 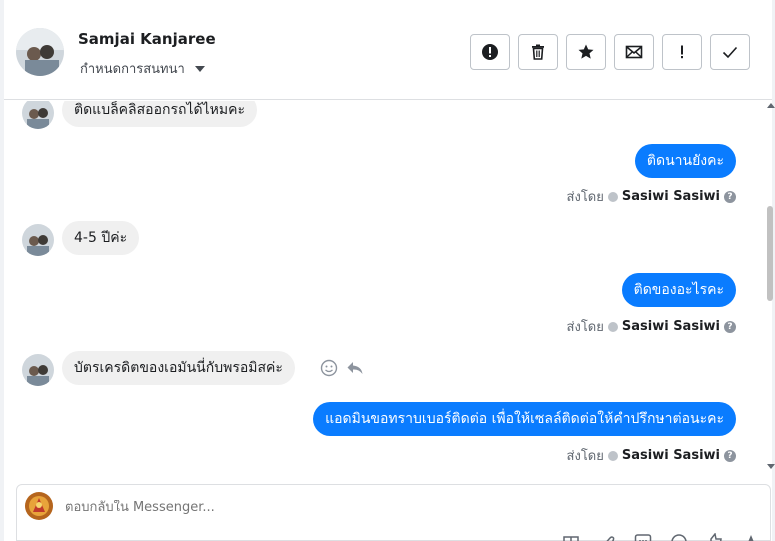 I want to click on reply-icon, so click(x=355, y=368).